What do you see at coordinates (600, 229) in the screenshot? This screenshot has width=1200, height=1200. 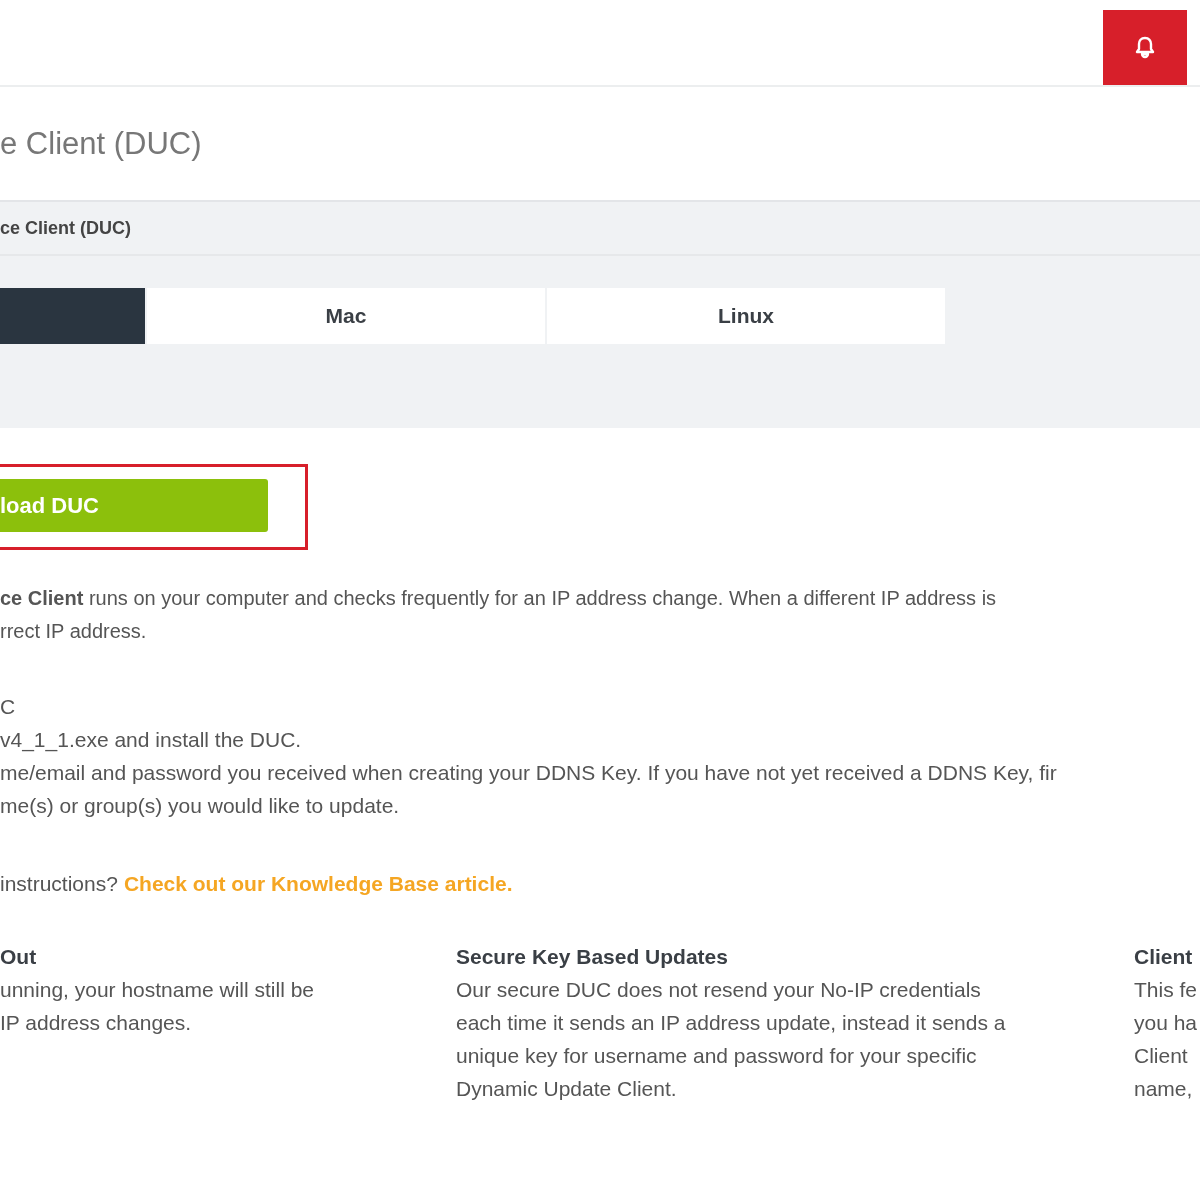 I see `panel-title: ce Client (DUC)` at bounding box center [600, 229].